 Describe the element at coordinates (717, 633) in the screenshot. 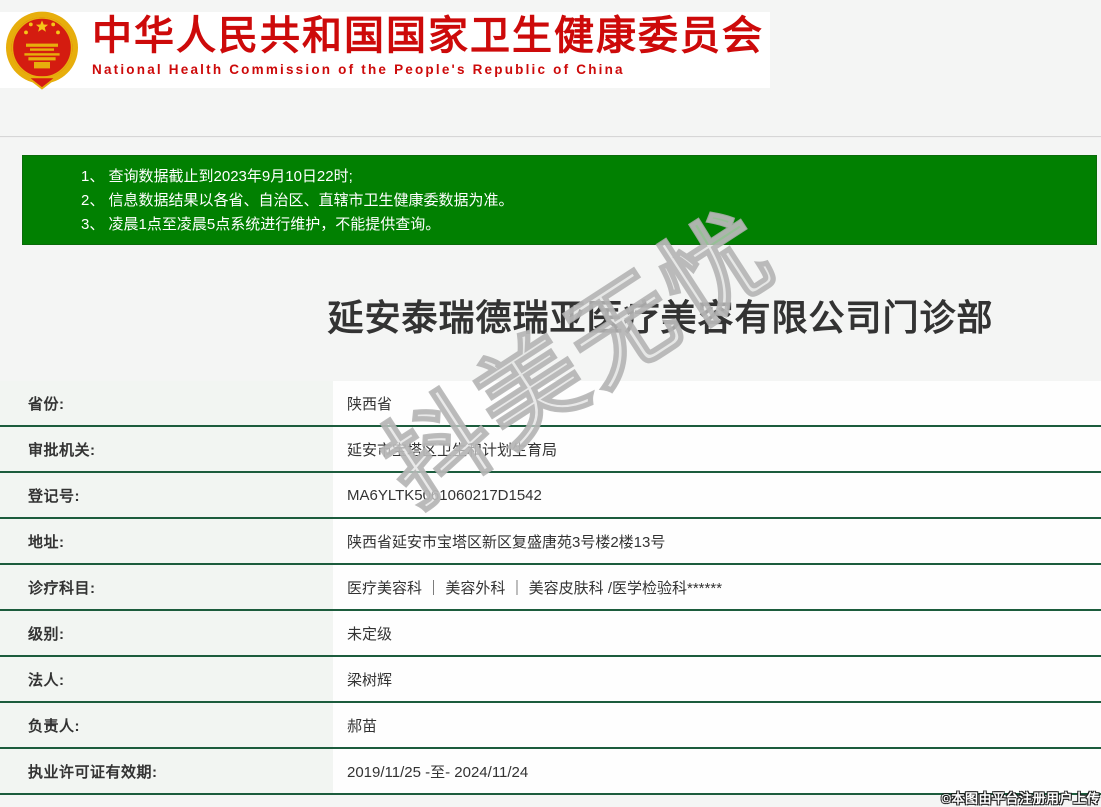

I see `field-value: 未定级` at that location.